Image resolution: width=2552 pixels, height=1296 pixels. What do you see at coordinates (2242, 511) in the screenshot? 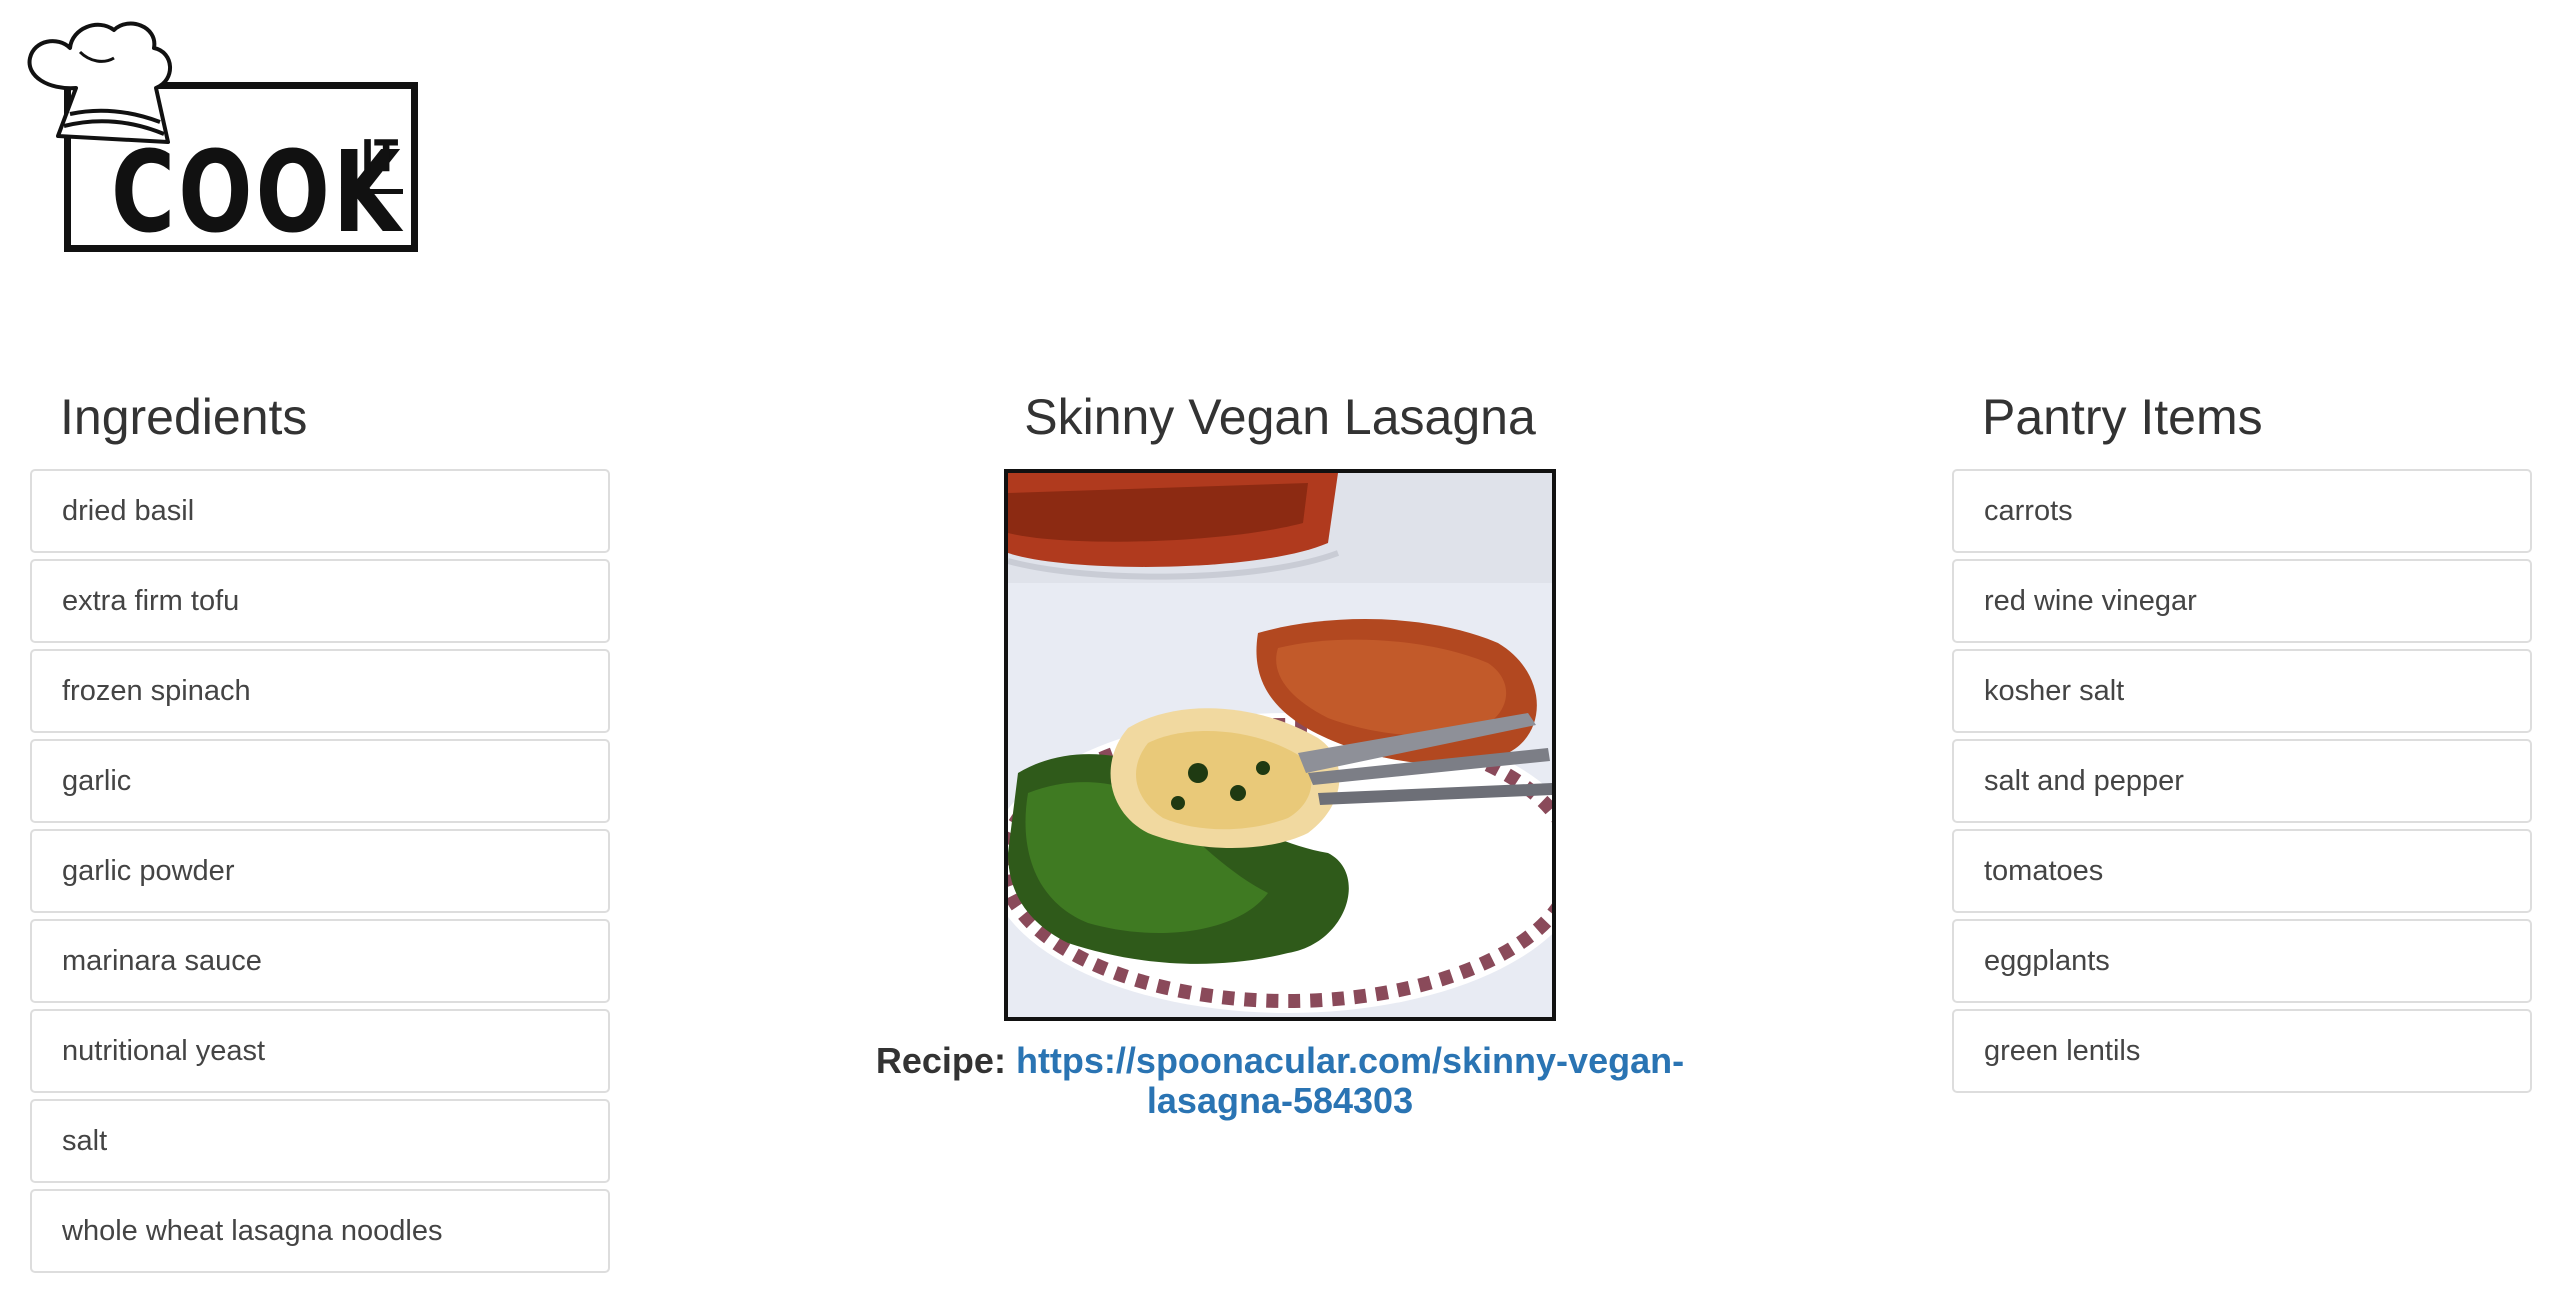
I see `pantry-item: carrots` at bounding box center [2242, 511].